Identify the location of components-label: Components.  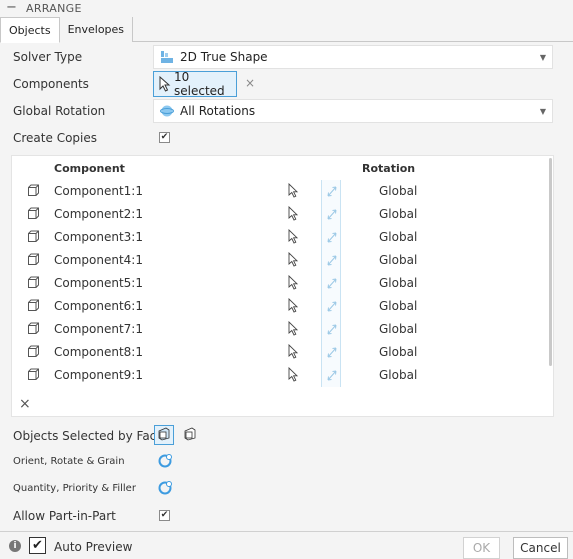
(51, 84).